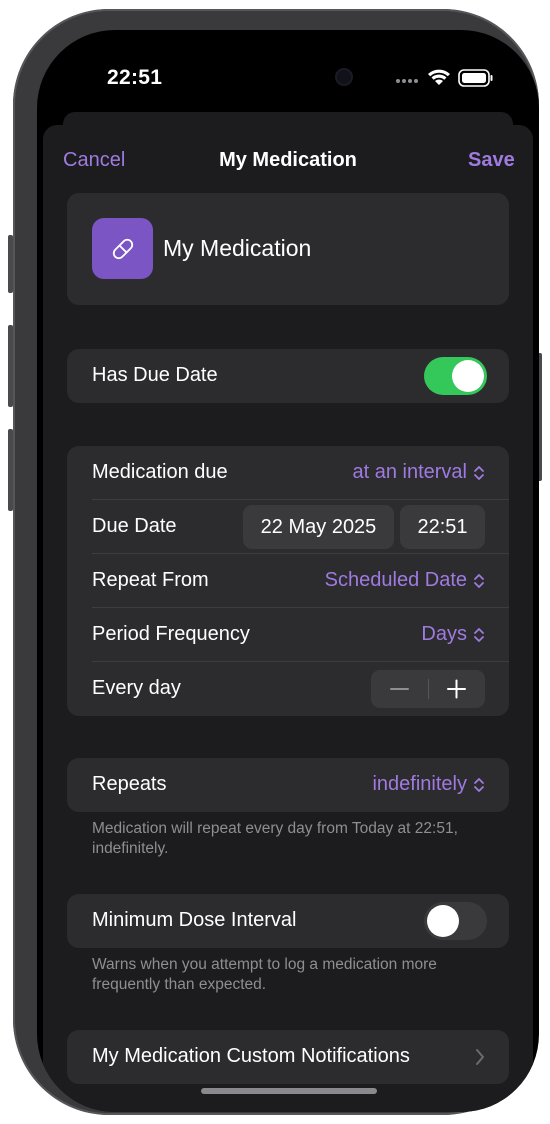  I want to click on repeats-row: Repeats indefinitely, so click(288, 785).